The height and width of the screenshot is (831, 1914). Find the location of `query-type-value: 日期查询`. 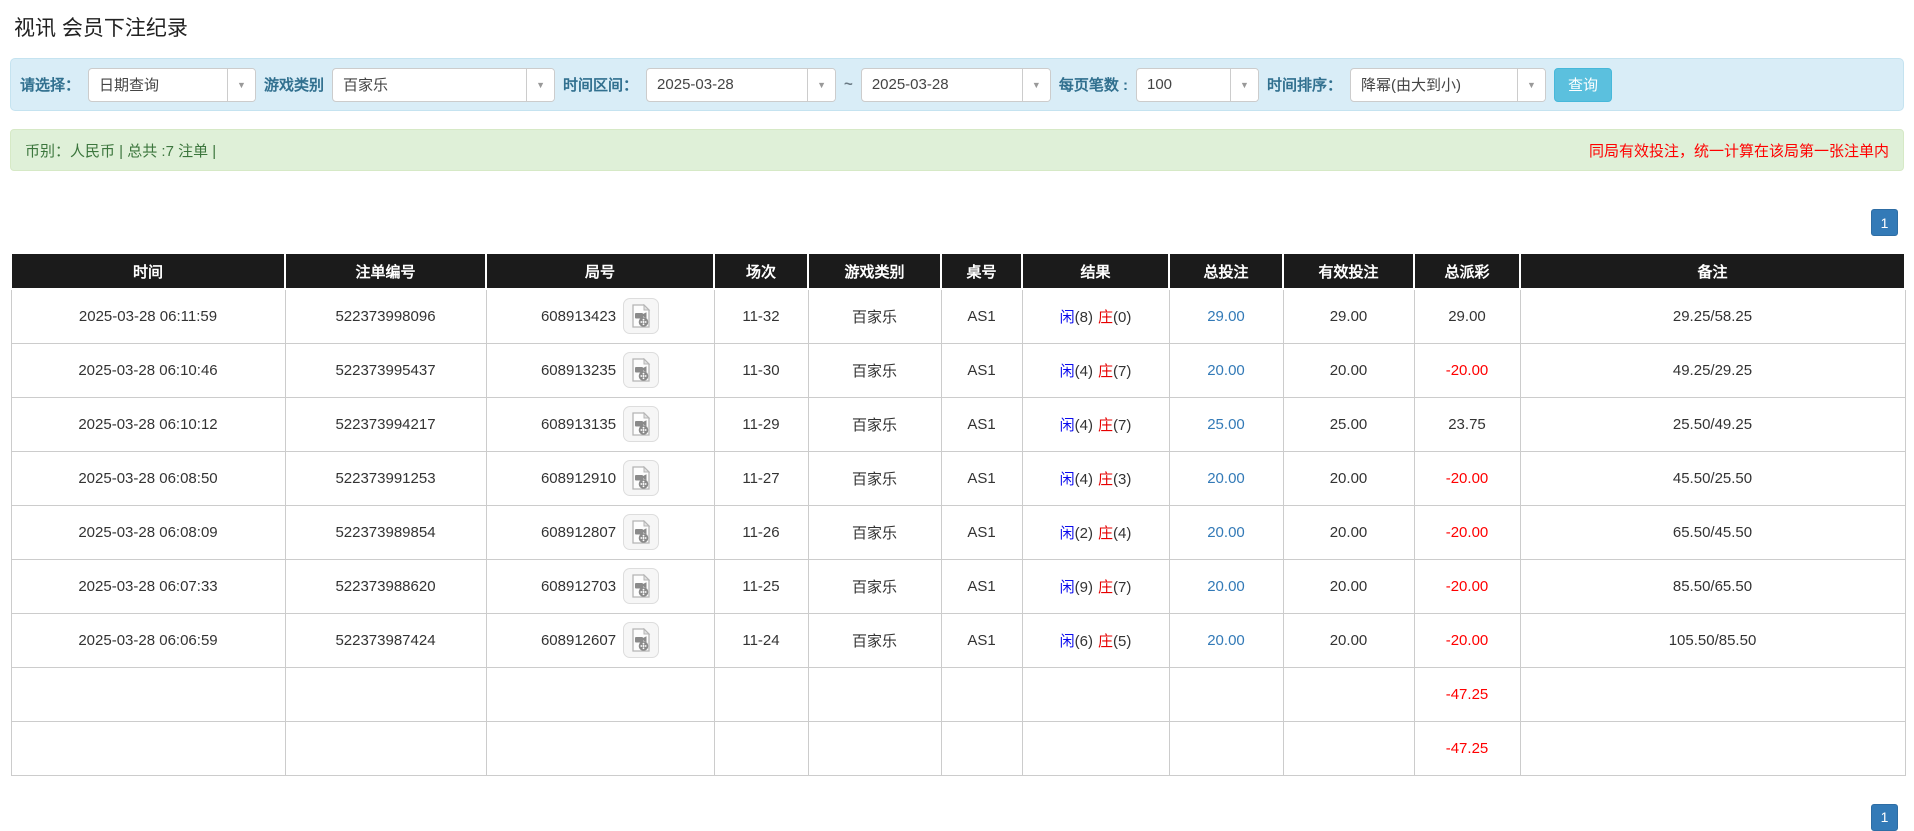

query-type-value: 日期查询 is located at coordinates (129, 85).